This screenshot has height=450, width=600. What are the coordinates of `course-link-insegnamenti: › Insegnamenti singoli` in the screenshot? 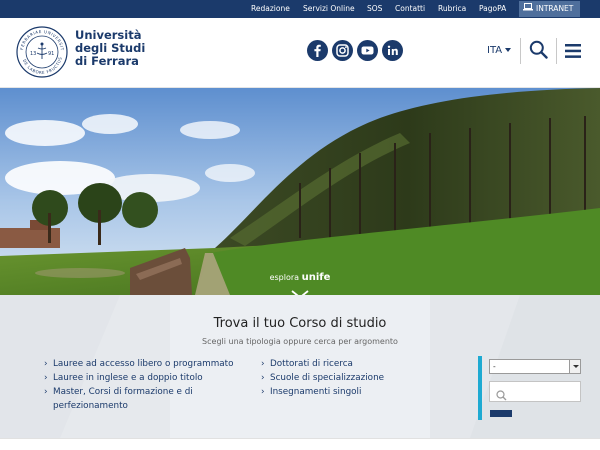 It's located at (311, 392).